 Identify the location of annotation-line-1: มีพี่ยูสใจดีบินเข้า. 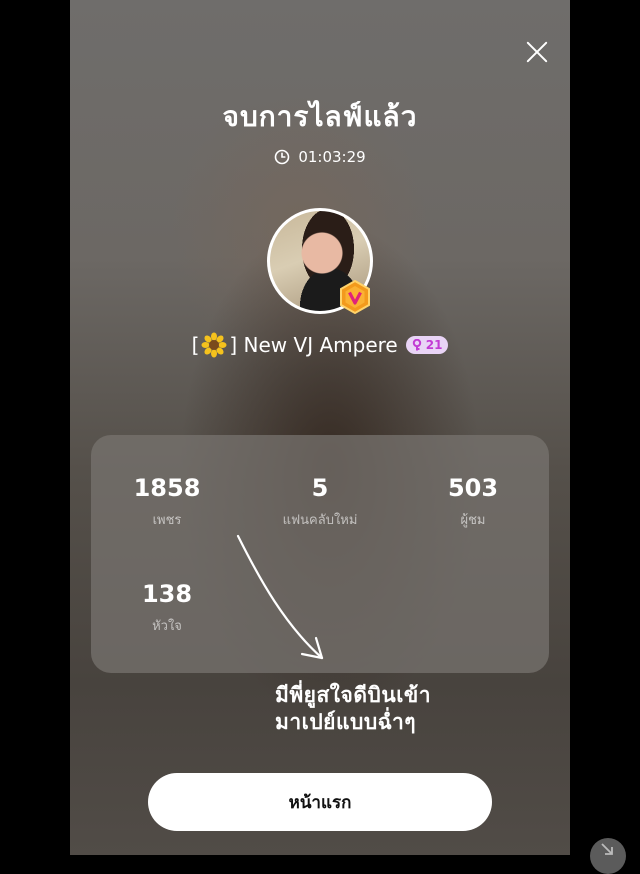
(353, 695).